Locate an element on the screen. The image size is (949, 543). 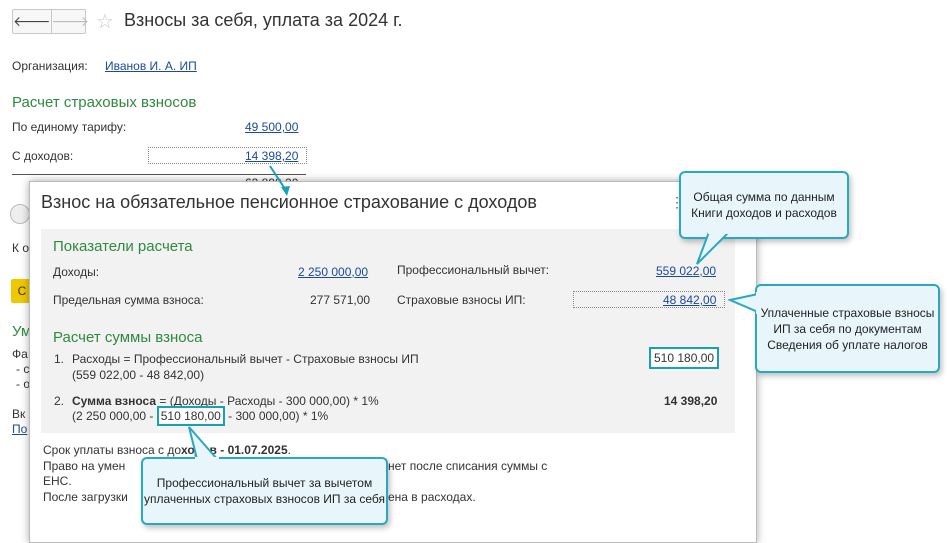
callout-income-tail is located at coordinates (713, 248).